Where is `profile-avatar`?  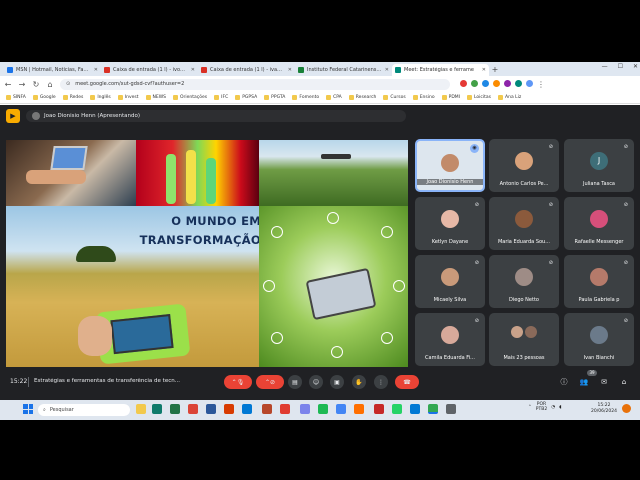
profile-avatar is located at coordinates (529, 83).